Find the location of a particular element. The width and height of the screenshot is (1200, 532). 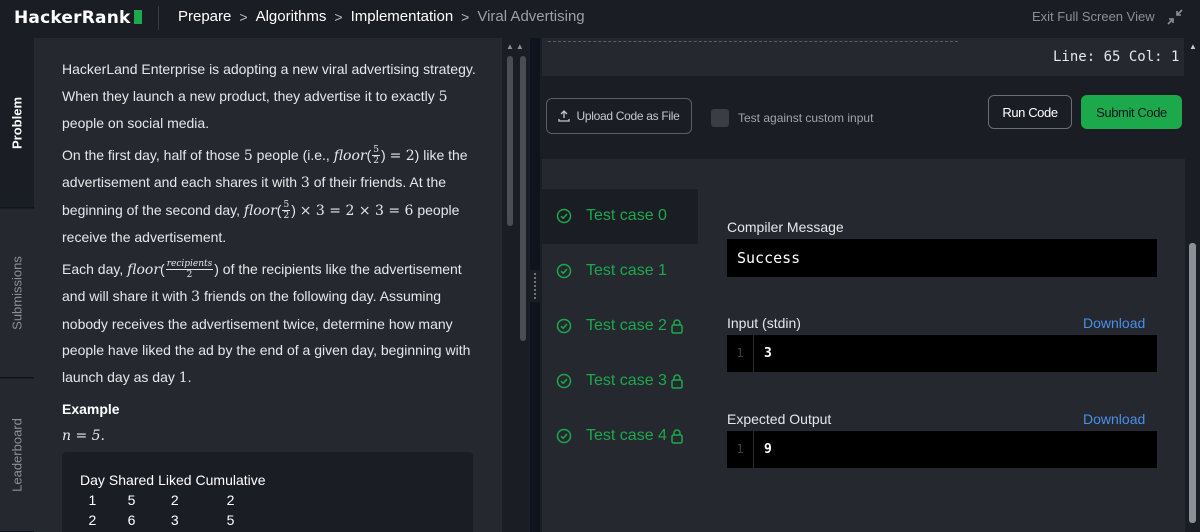

tab-submissions: Submissions is located at coordinates (17, 293).